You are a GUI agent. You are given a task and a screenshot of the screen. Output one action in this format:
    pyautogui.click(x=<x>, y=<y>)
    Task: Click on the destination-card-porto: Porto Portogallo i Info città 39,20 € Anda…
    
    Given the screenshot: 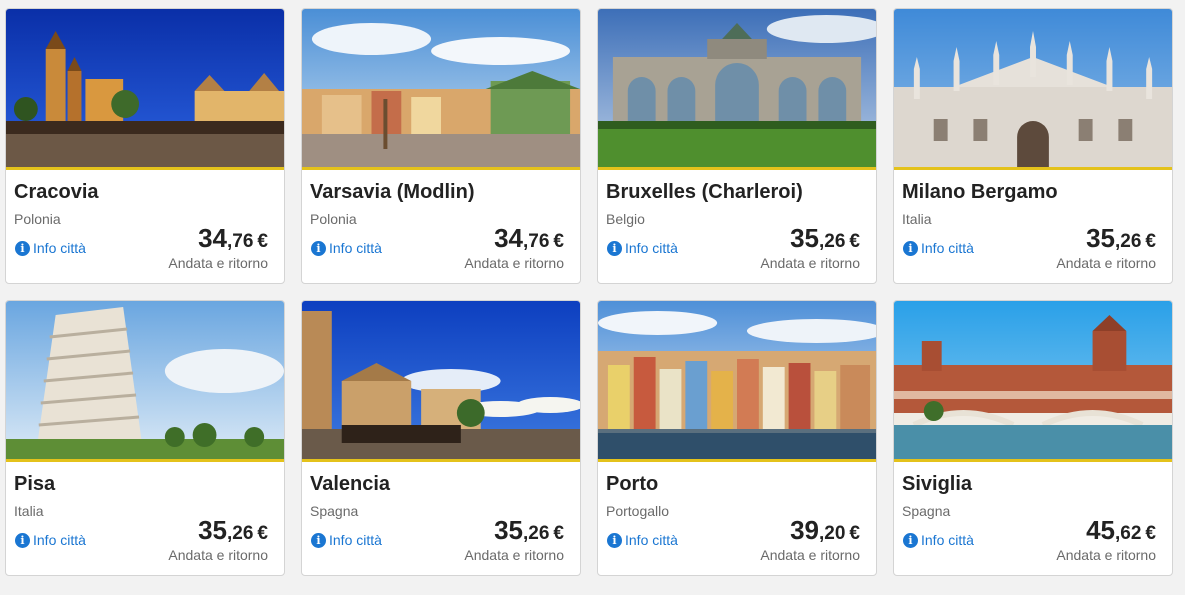 What is the action you would take?
    pyautogui.click(x=737, y=438)
    